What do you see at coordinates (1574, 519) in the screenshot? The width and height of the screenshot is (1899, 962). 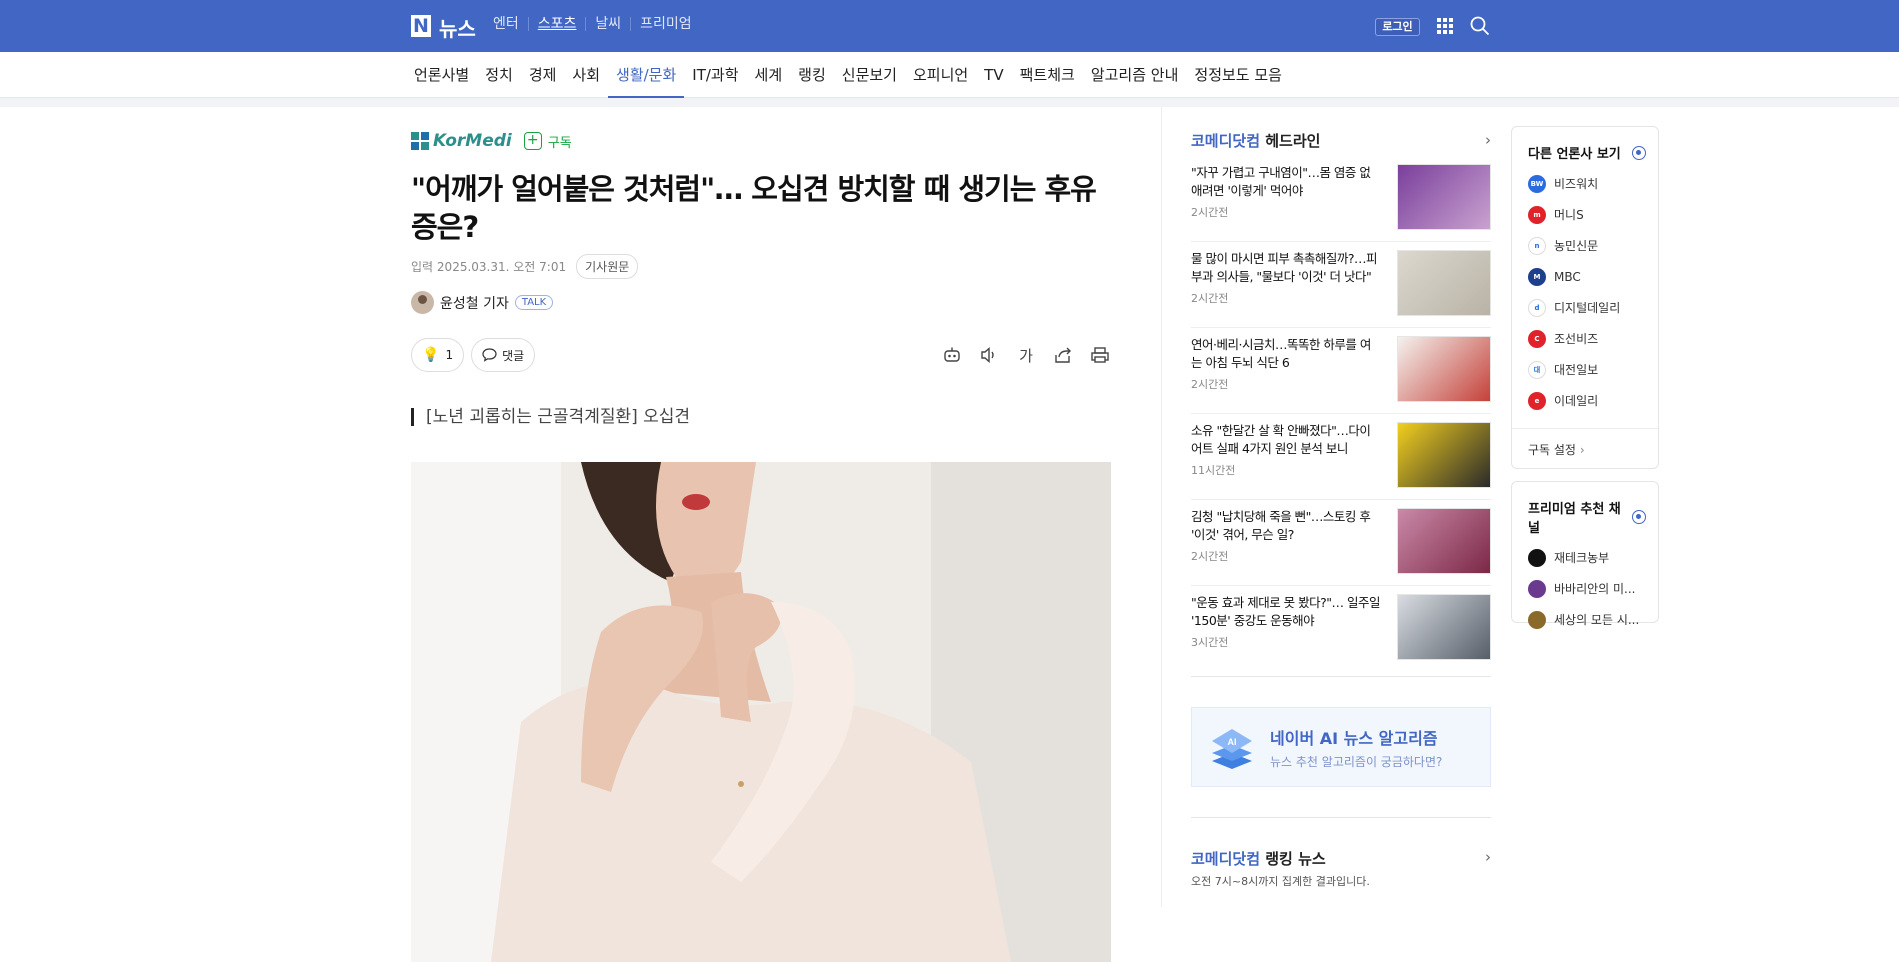 I see `premium-title: 프리미엄 추천 채널` at bounding box center [1574, 519].